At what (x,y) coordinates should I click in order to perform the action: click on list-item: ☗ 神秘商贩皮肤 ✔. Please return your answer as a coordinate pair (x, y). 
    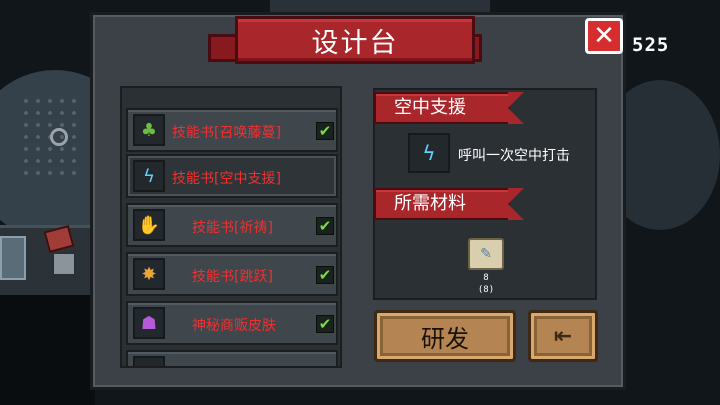
    Looking at the image, I should click on (232, 323).